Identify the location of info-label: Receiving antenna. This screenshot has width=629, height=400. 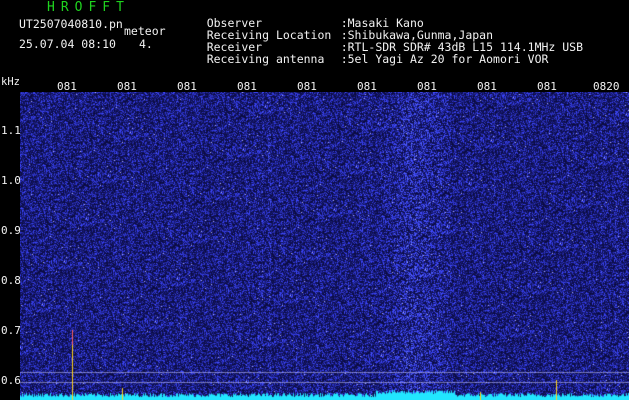
(265, 59).